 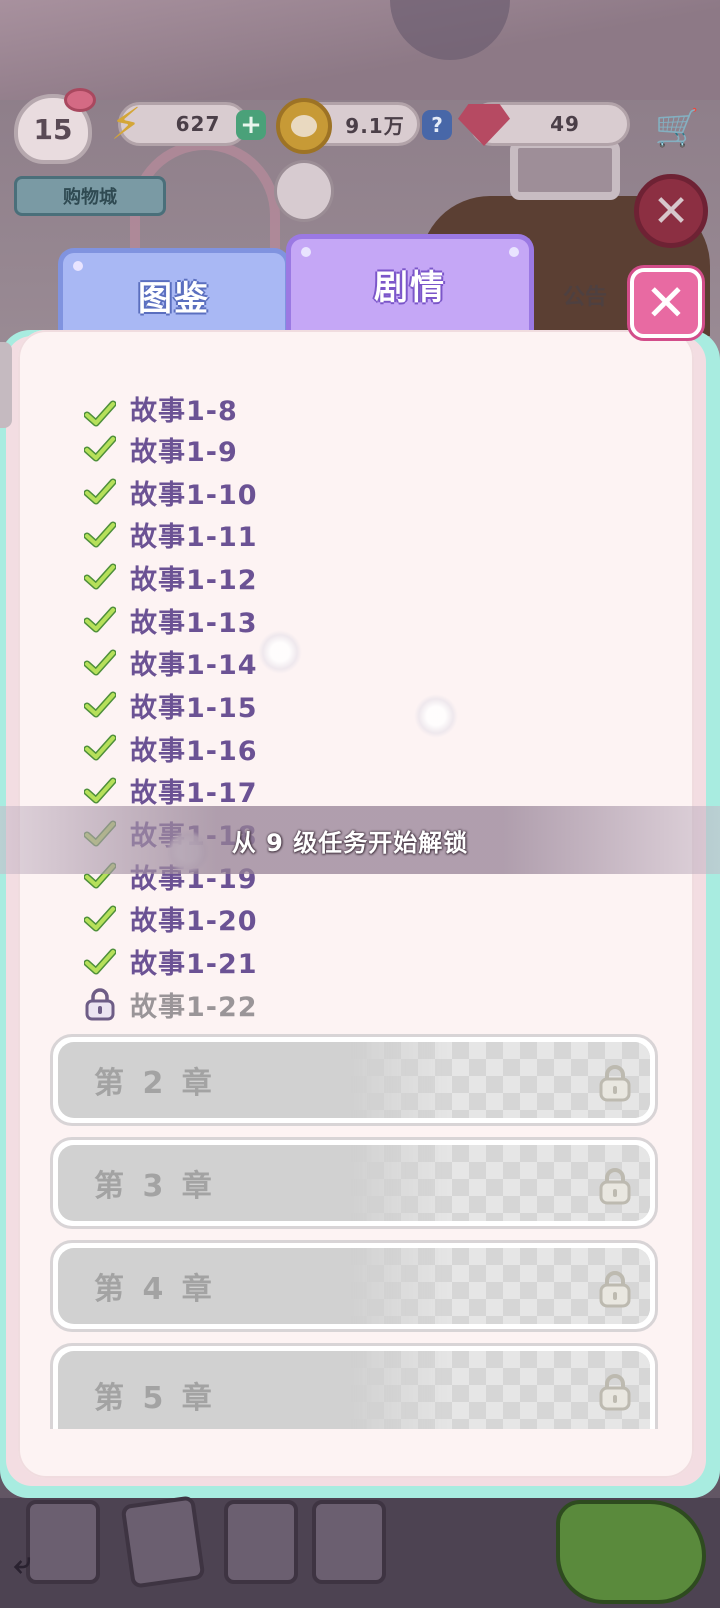 I want to click on shopping-mall-button: 购物城, so click(x=90, y=196).